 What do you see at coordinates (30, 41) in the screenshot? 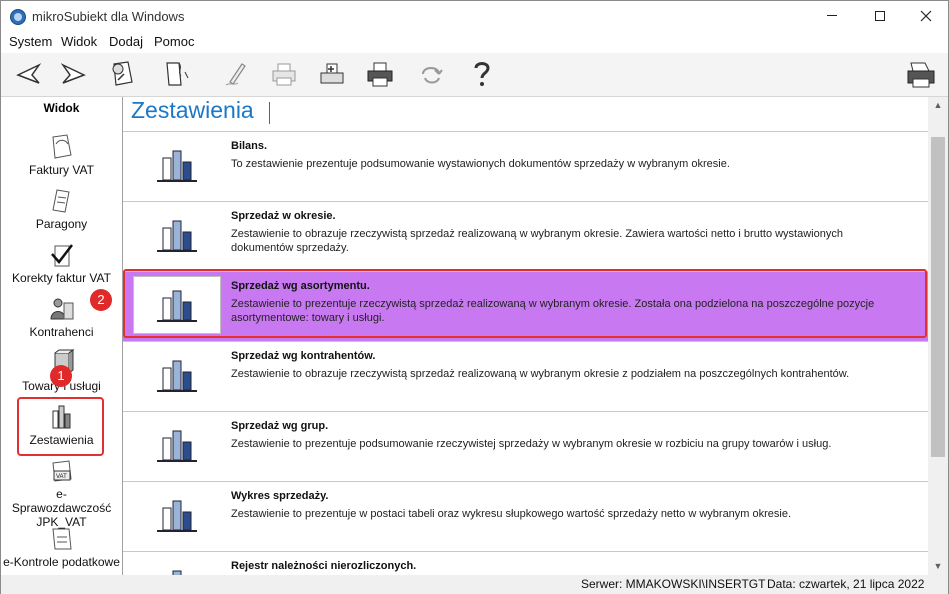
I see `menu-system: System` at bounding box center [30, 41].